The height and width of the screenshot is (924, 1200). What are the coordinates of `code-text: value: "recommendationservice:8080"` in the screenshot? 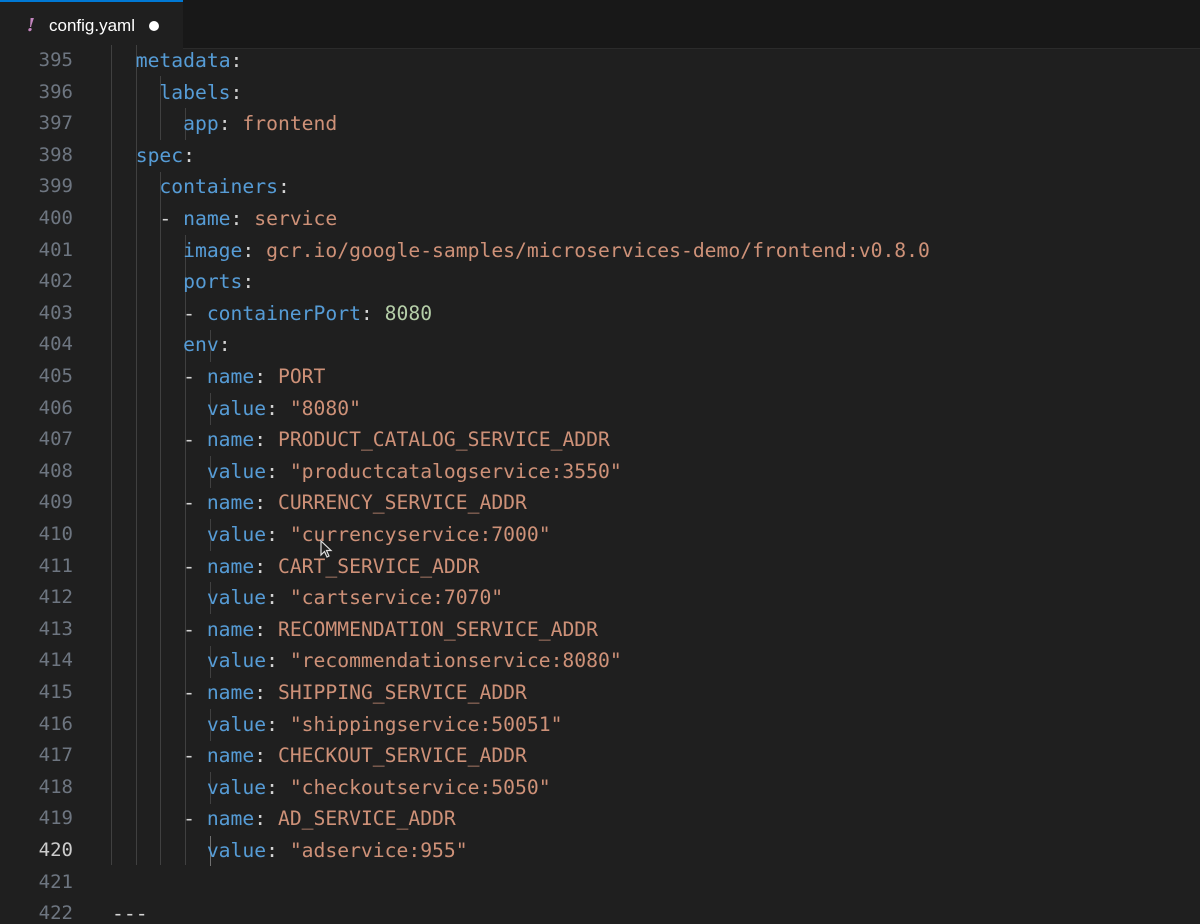 It's located at (367, 661).